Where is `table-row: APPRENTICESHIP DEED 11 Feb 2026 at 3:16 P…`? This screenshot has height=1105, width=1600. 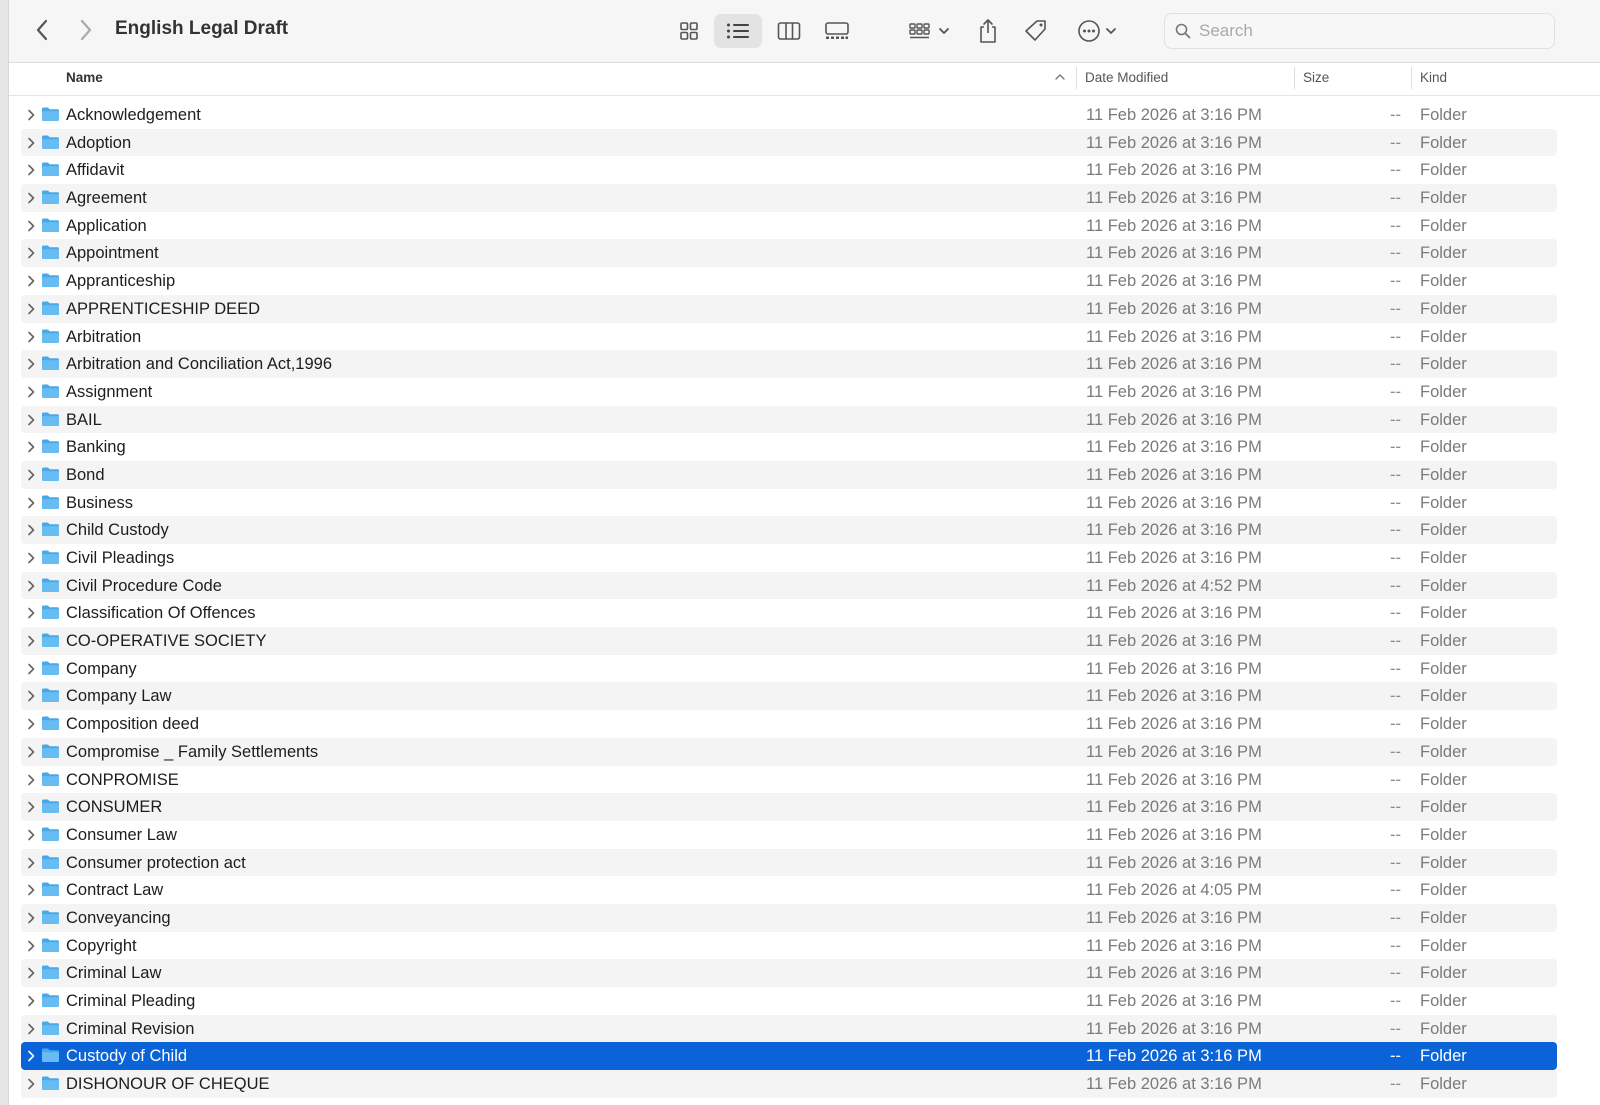 table-row: APPRENTICESHIP DEED 11 Feb 2026 at 3:16 P… is located at coordinates (789, 308).